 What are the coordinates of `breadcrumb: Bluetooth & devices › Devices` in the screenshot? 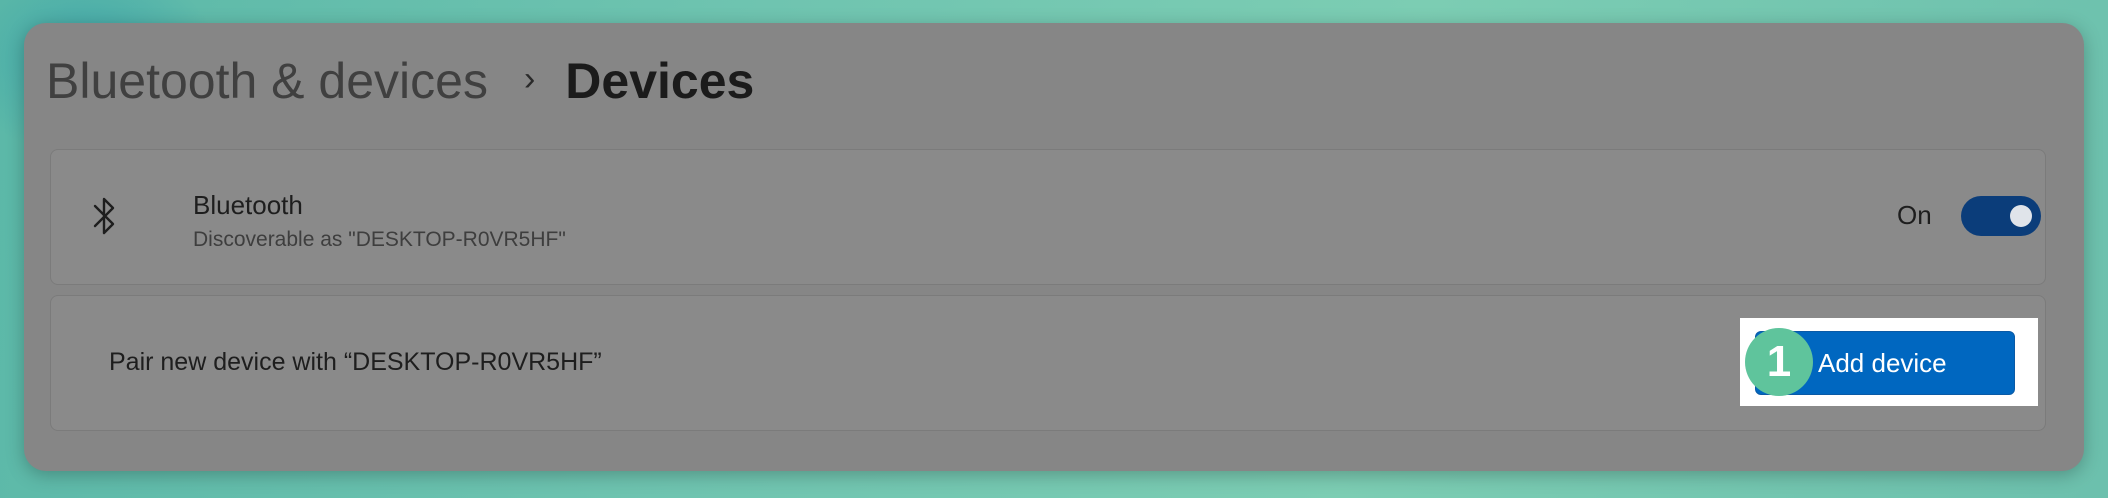 It's located at (400, 81).